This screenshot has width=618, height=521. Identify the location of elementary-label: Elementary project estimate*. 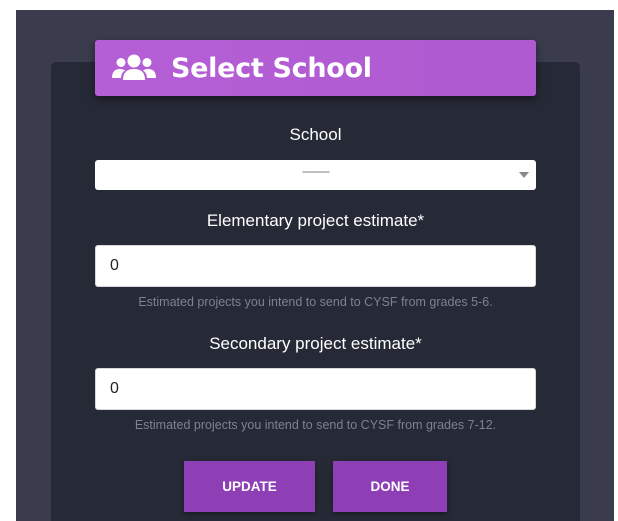
(315, 220).